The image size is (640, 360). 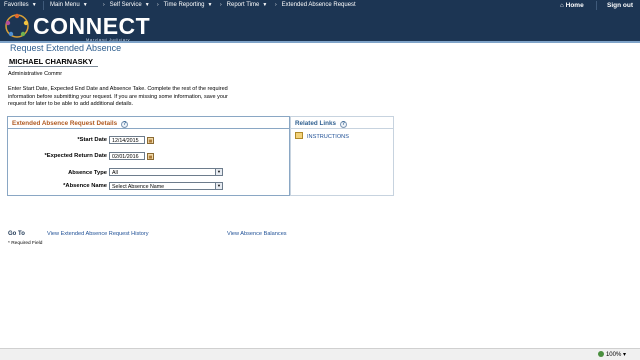 I want to click on main-menu-label: Main Menu, so click(x=65, y=5).